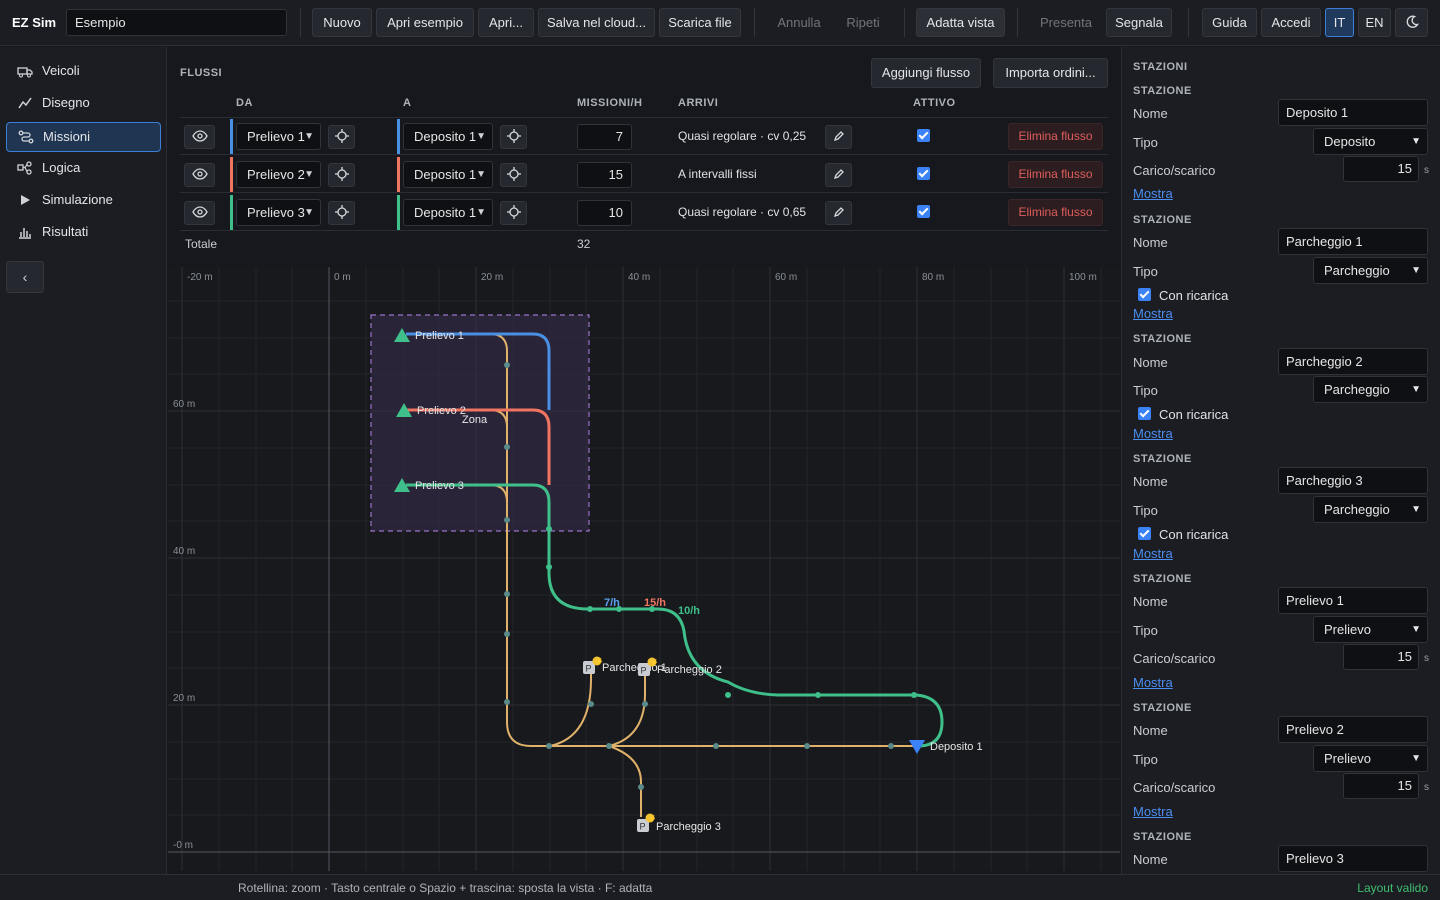 This screenshot has height=900, width=1440. Describe the element at coordinates (83, 72) in the screenshot. I see `sidebar-item-veicoli: Veicoli` at that location.